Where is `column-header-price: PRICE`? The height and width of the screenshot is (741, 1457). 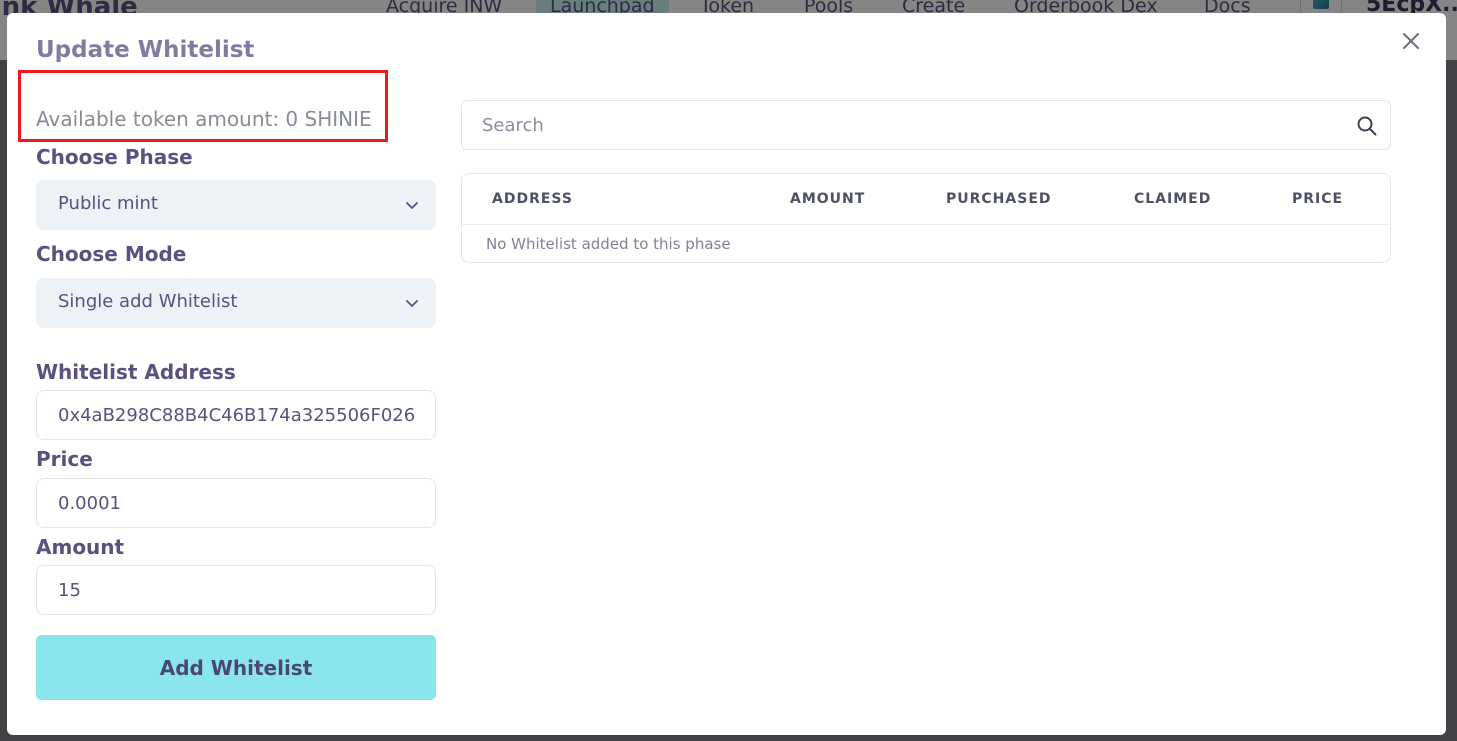 column-header-price: PRICE is located at coordinates (1318, 199).